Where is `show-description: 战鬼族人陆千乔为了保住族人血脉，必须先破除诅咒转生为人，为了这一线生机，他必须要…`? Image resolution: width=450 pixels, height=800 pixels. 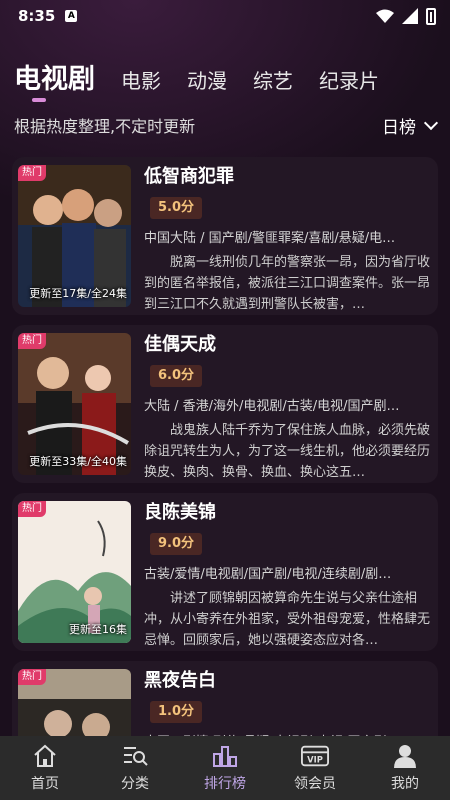 show-description: 战鬼族人陆千乔为了保住族人血脉，必须先破除诅咒转生为人，为了这一线生机，他必须要… is located at coordinates (287, 451).